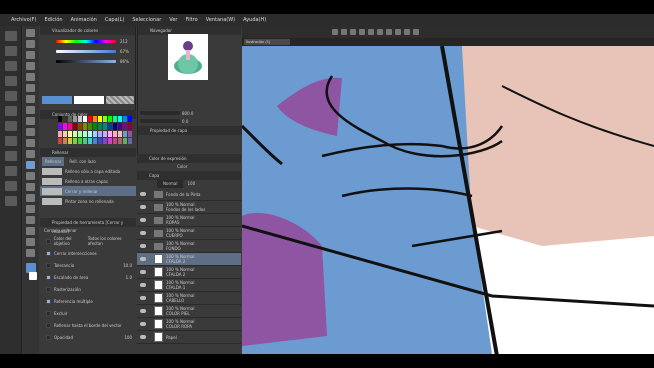  I want to click on eraser-tool-icon, so click(30, 143).